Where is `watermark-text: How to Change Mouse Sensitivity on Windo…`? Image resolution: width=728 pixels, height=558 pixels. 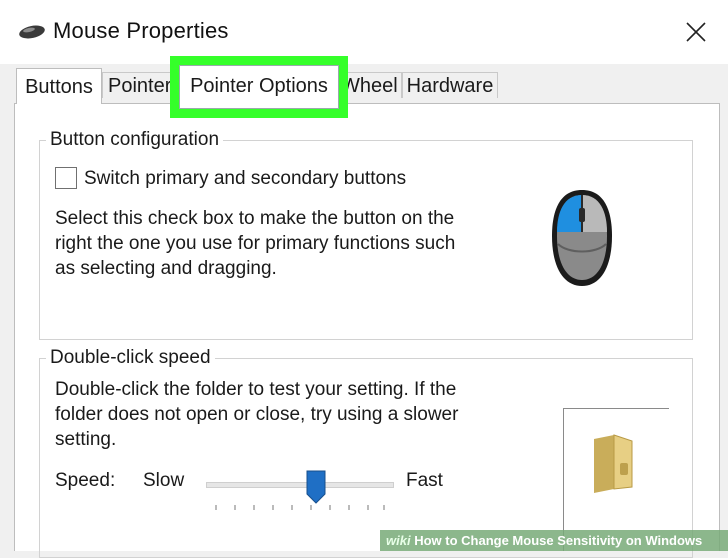 watermark-text: How to Change Mouse Sensitivity on Windo… is located at coordinates (558, 540).